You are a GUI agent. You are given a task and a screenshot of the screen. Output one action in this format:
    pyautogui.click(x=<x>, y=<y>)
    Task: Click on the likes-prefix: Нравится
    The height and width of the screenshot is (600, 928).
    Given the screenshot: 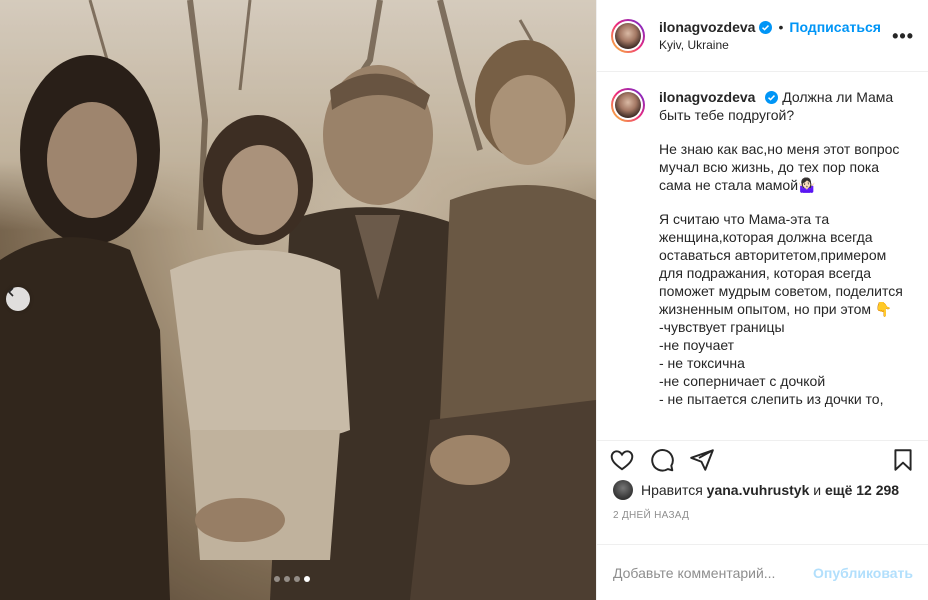 What is the action you would take?
    pyautogui.click(x=672, y=490)
    